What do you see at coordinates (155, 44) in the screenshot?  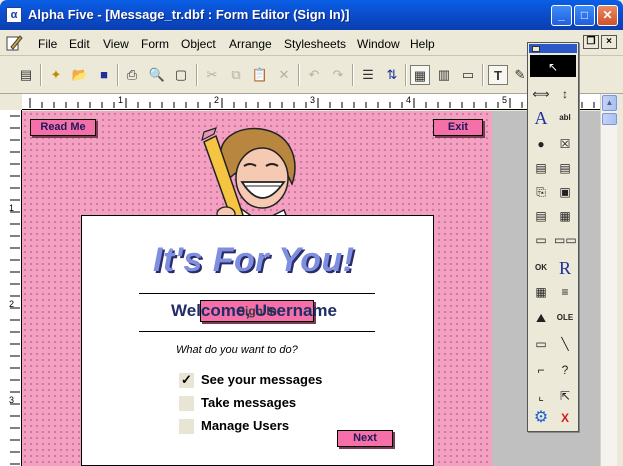 I see `menu-form: Form` at bounding box center [155, 44].